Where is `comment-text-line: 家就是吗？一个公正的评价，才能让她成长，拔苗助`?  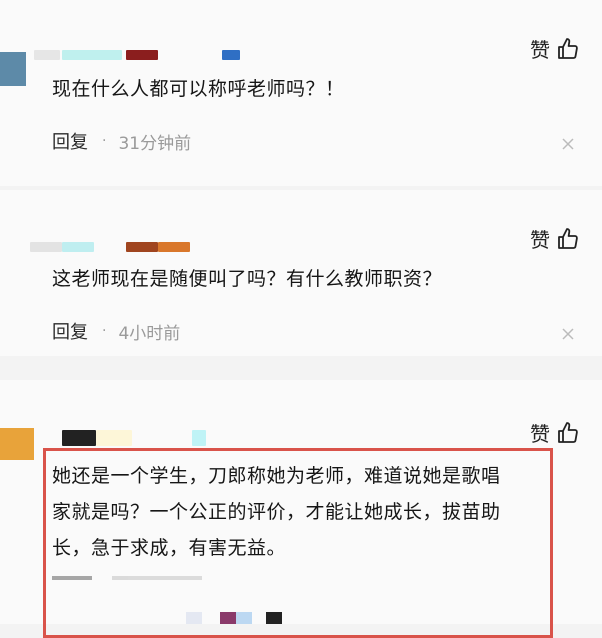 comment-text-line: 家就是吗？一个公正的评价，才能让她成长，拔苗助 is located at coordinates (276, 512).